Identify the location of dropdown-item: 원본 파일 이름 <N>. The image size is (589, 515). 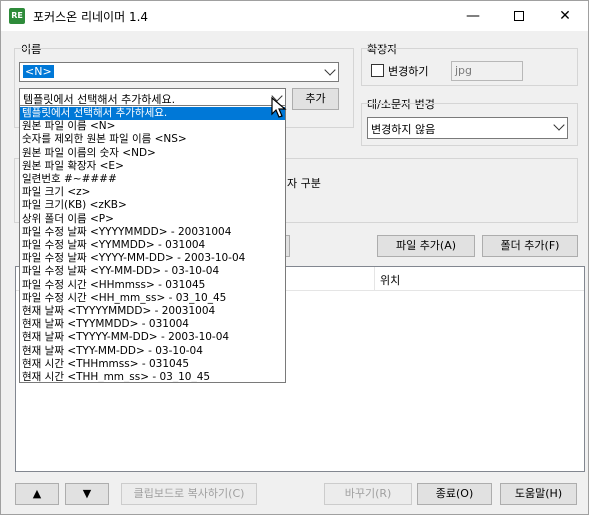
(152, 126).